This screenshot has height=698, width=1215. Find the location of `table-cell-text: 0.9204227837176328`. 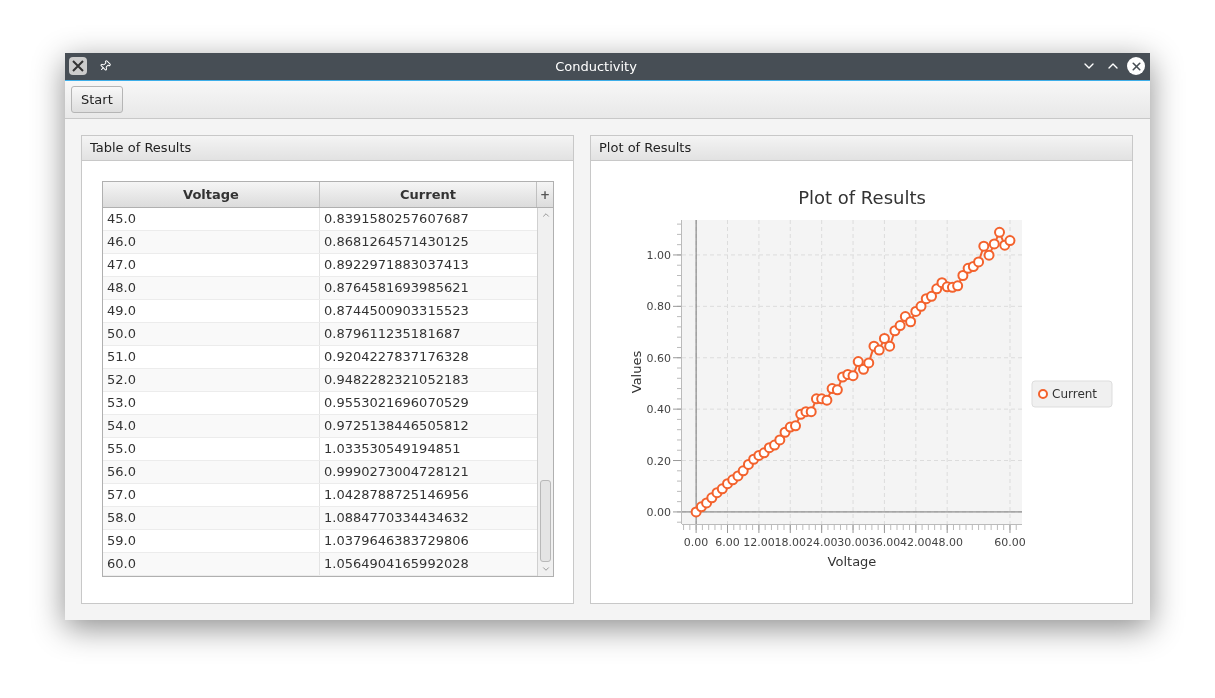

table-cell-text: 0.9204227837176328 is located at coordinates (396, 357).